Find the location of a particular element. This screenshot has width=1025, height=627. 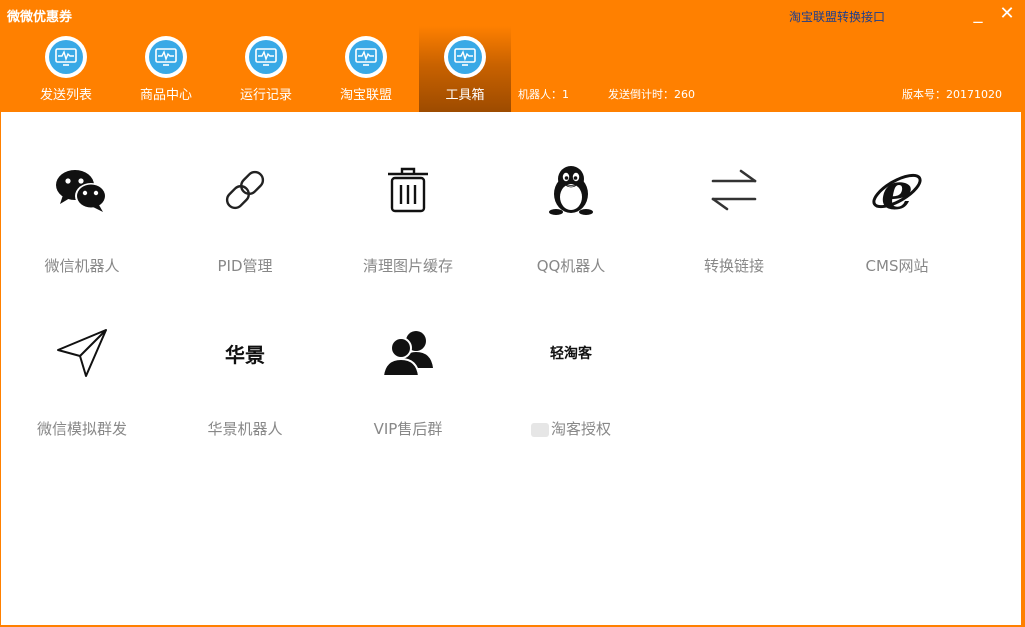

taobao-convert-link: 淘宝联盟转换接口 is located at coordinates (837, 16).